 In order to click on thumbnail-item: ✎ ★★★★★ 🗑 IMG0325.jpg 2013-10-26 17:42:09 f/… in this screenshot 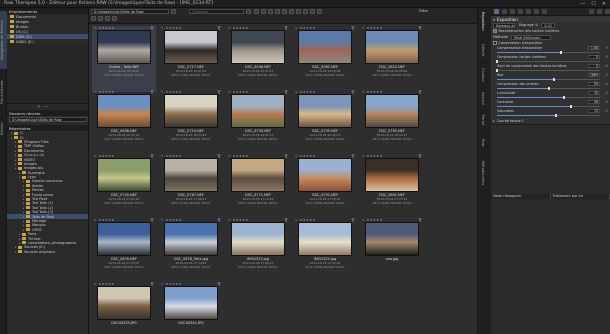, I will do `click(325, 251)`.